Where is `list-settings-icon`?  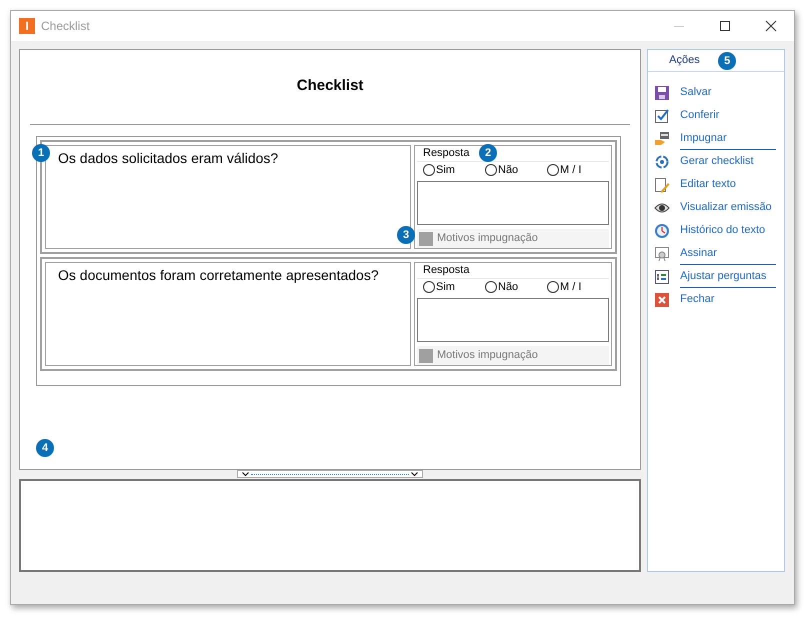 list-settings-icon is located at coordinates (662, 277).